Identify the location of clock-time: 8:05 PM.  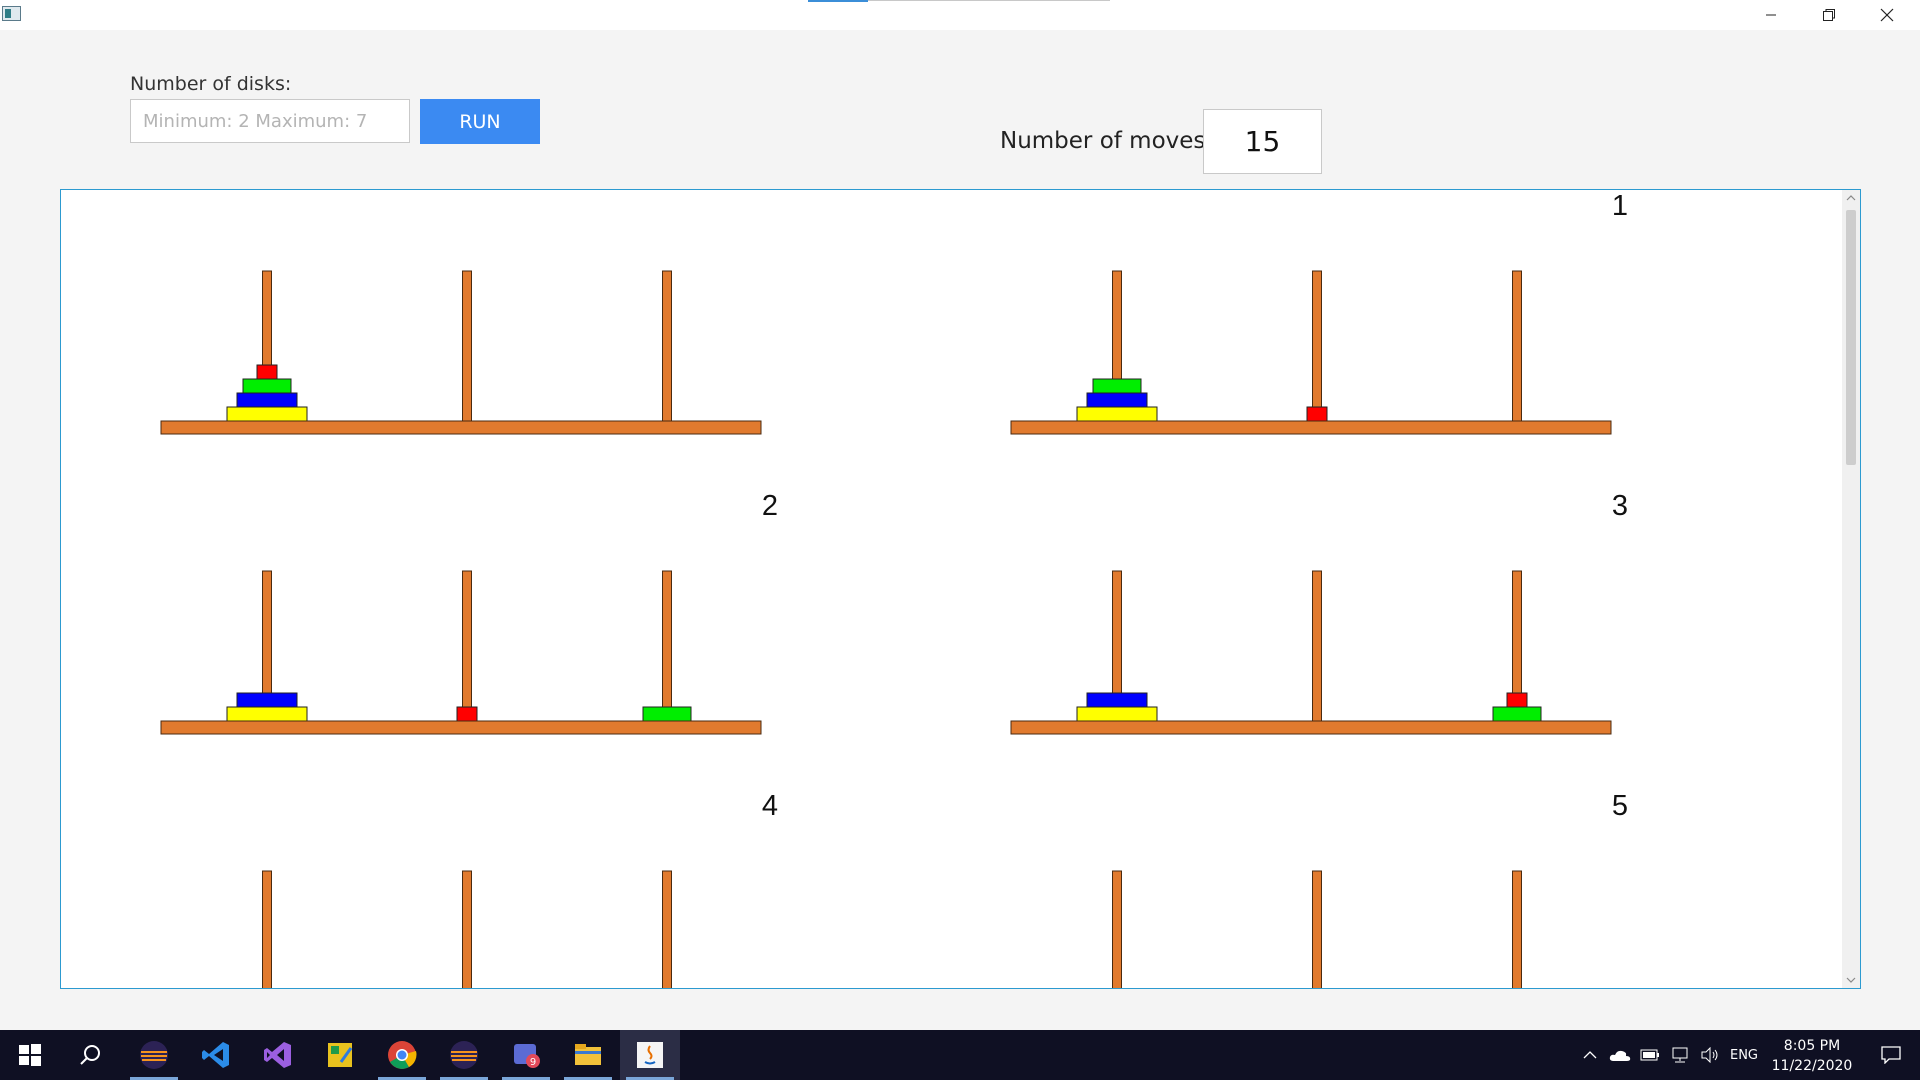
(1812, 1046).